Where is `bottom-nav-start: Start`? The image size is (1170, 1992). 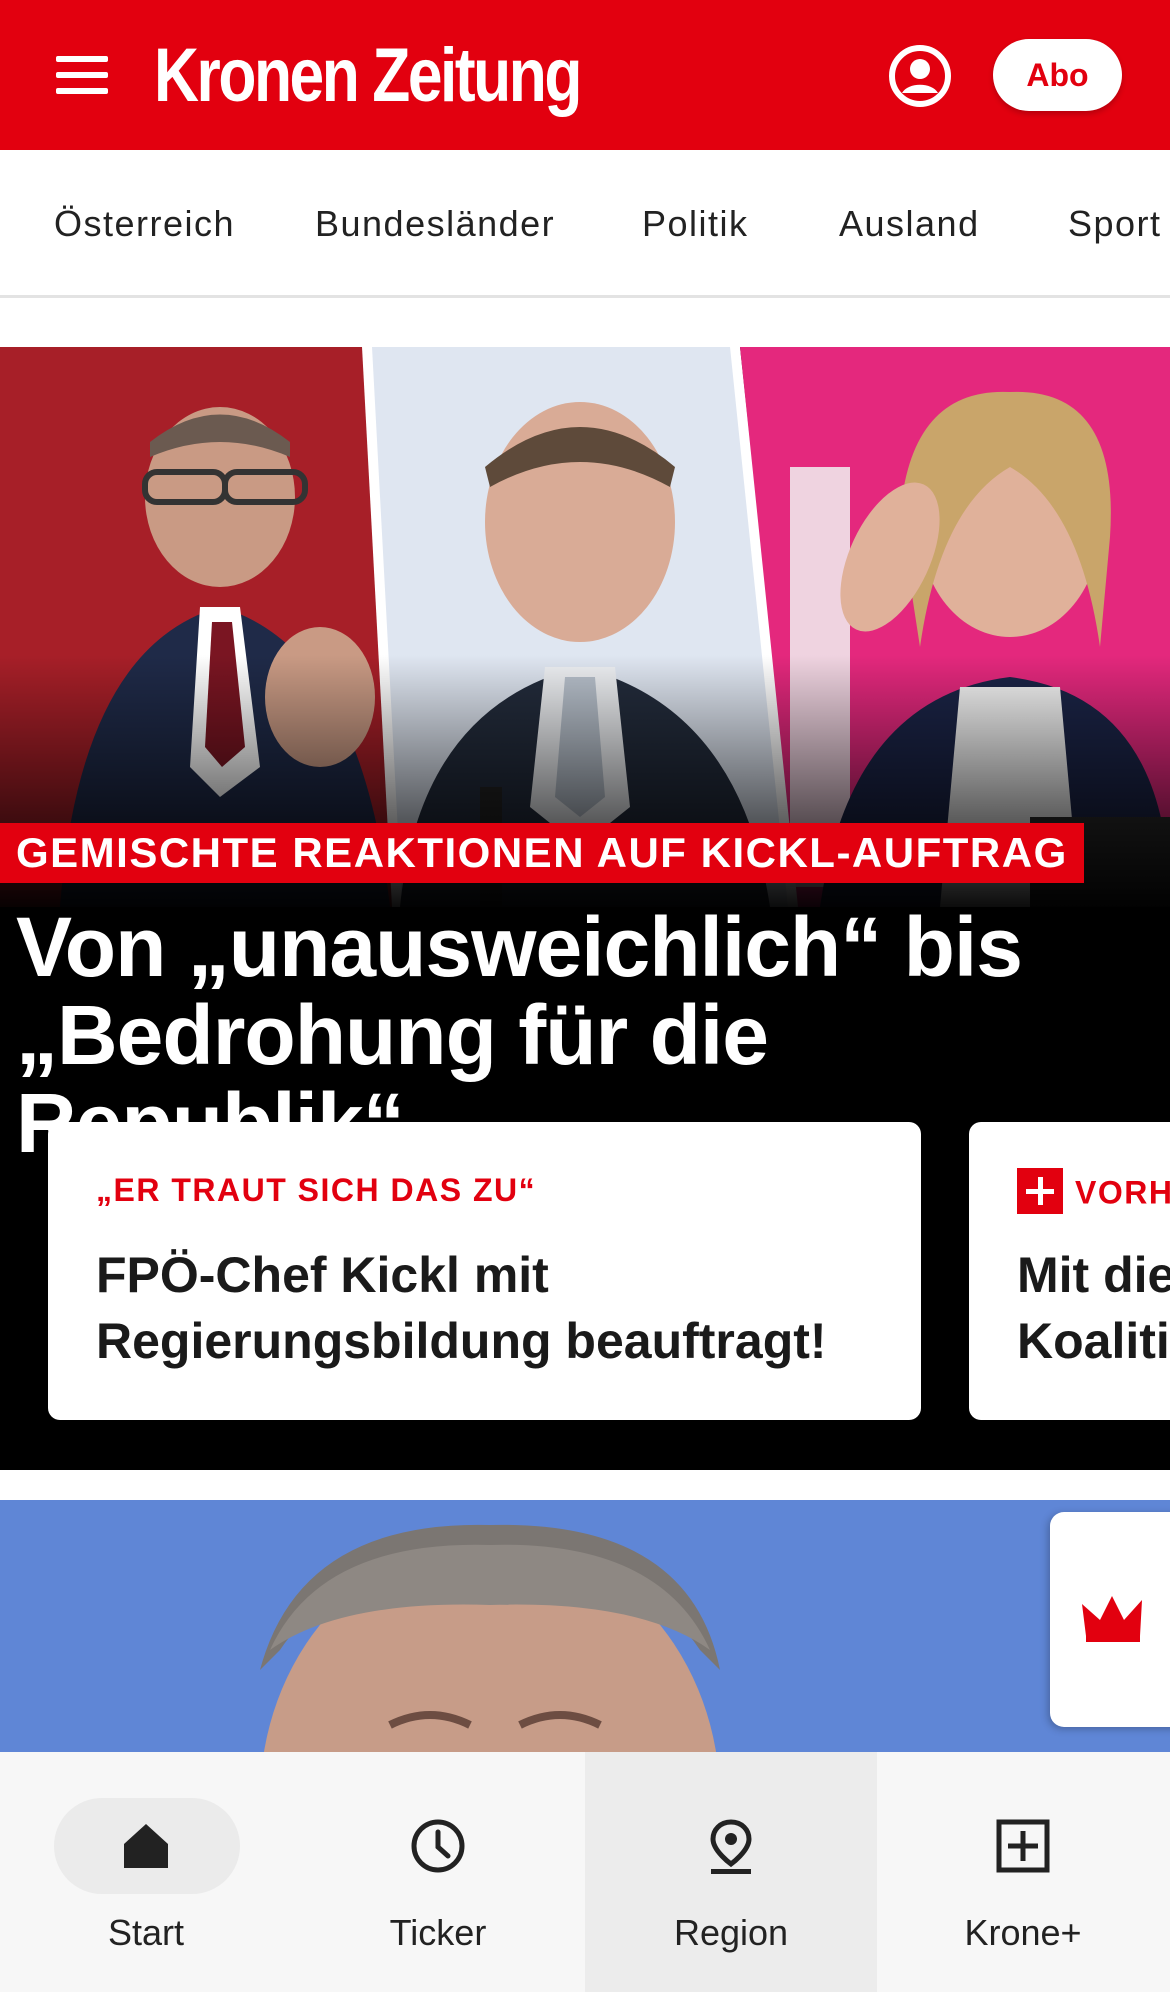
bottom-nav-start: Start is located at coordinates (146, 1872).